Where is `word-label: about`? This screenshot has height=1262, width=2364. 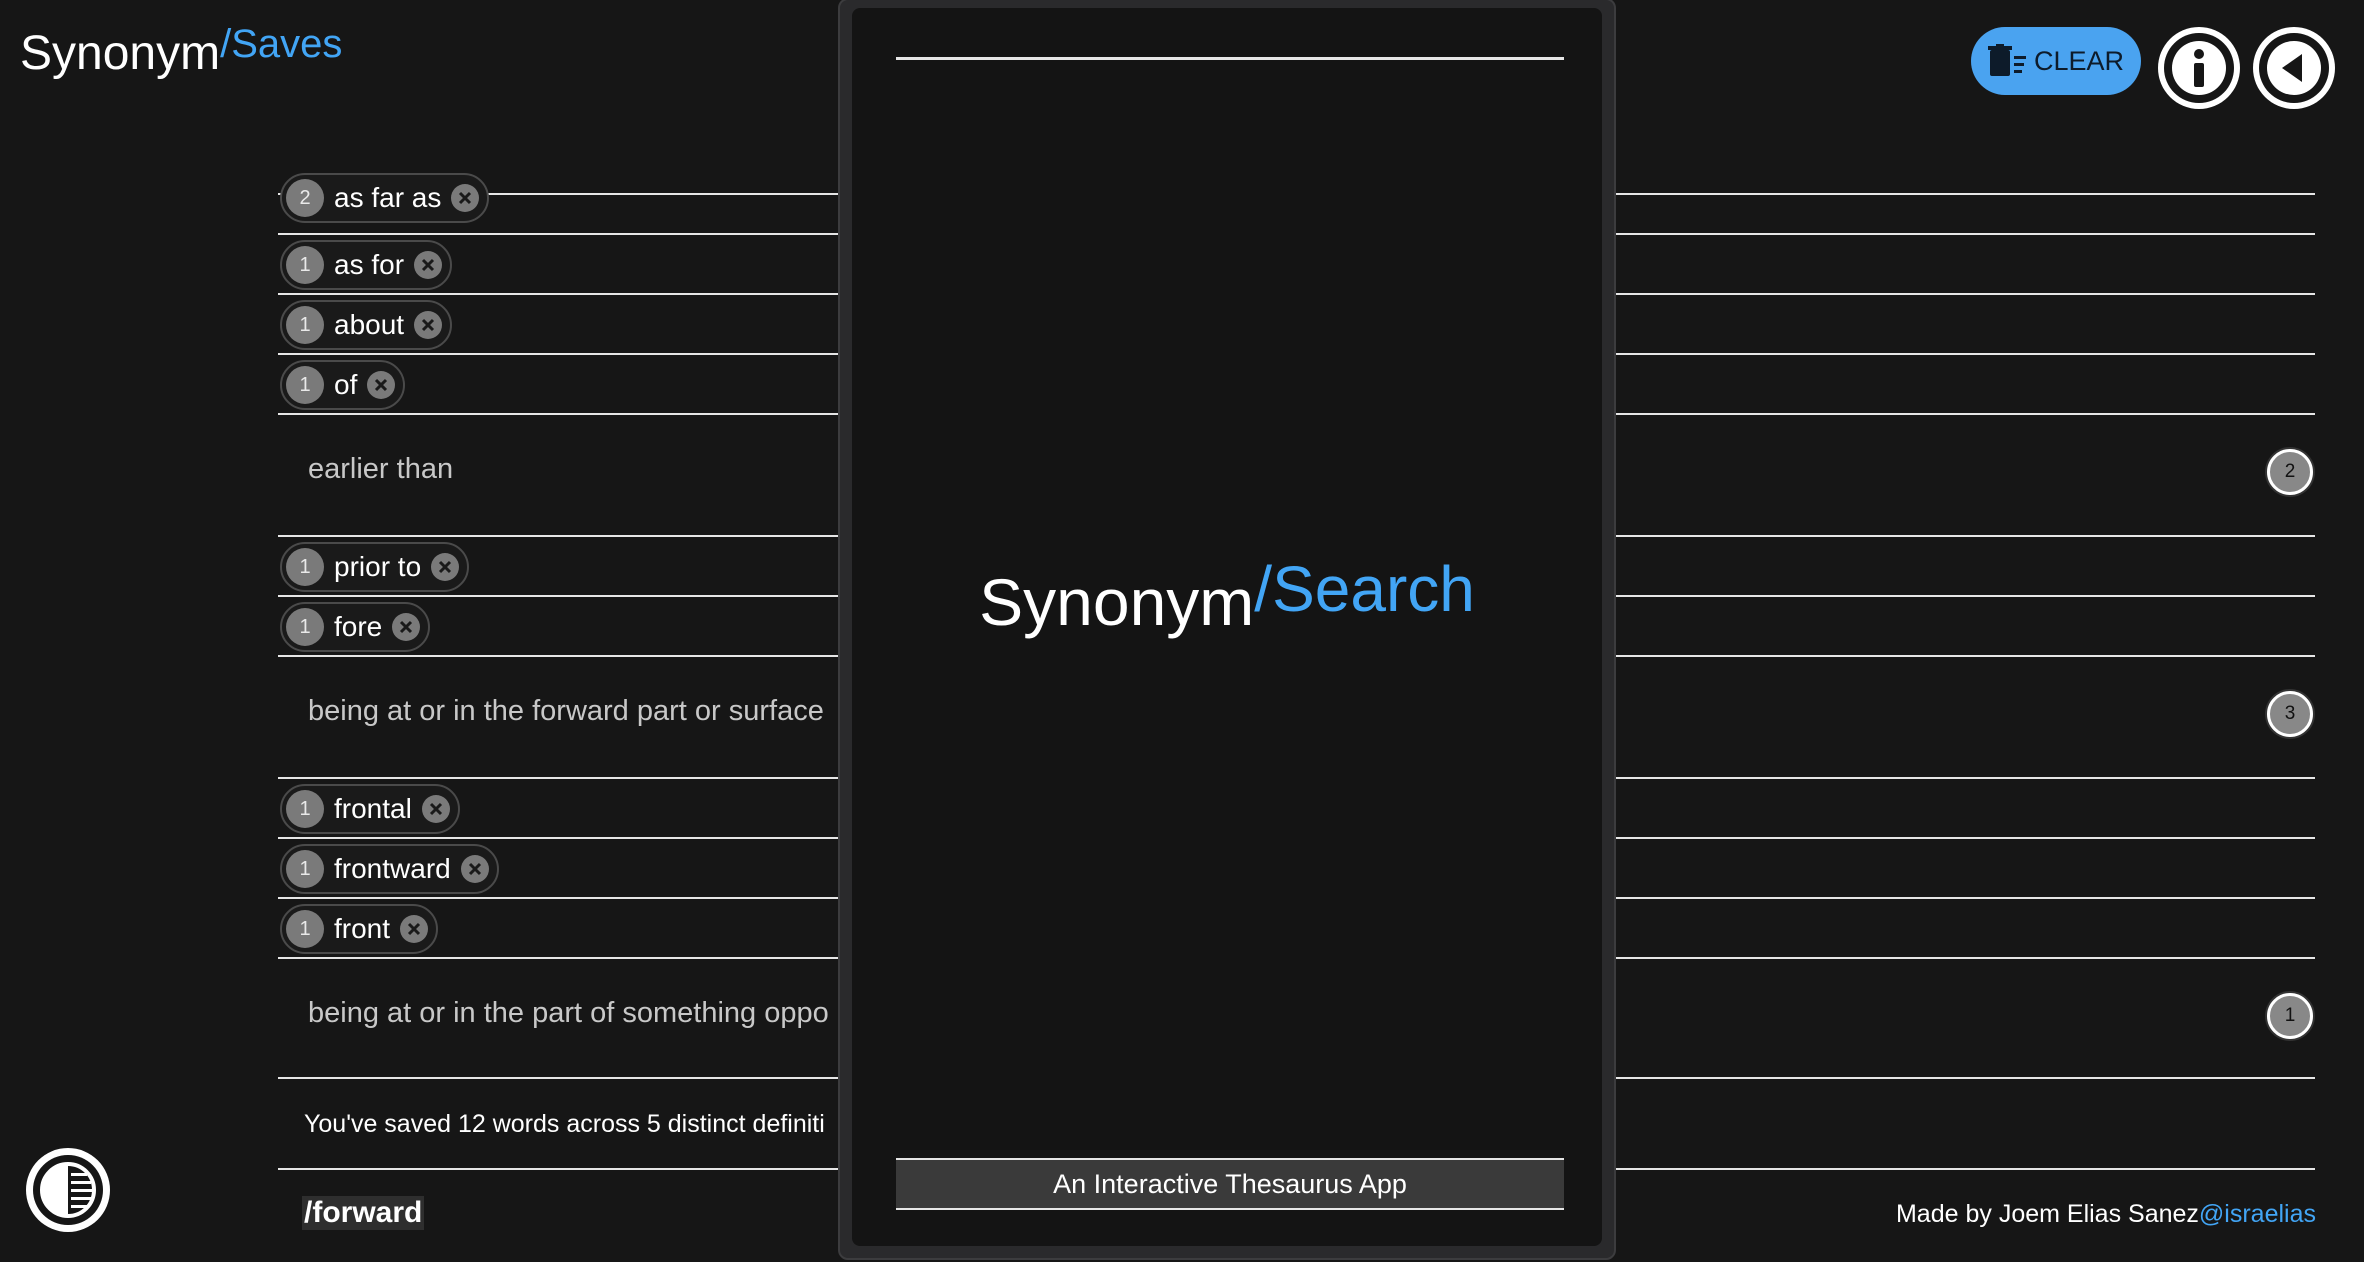
word-label: about is located at coordinates (369, 324).